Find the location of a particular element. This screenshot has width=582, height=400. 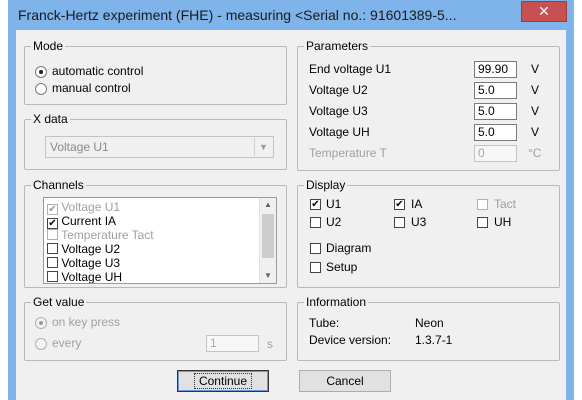

checkbox-uh is located at coordinates (482, 222).